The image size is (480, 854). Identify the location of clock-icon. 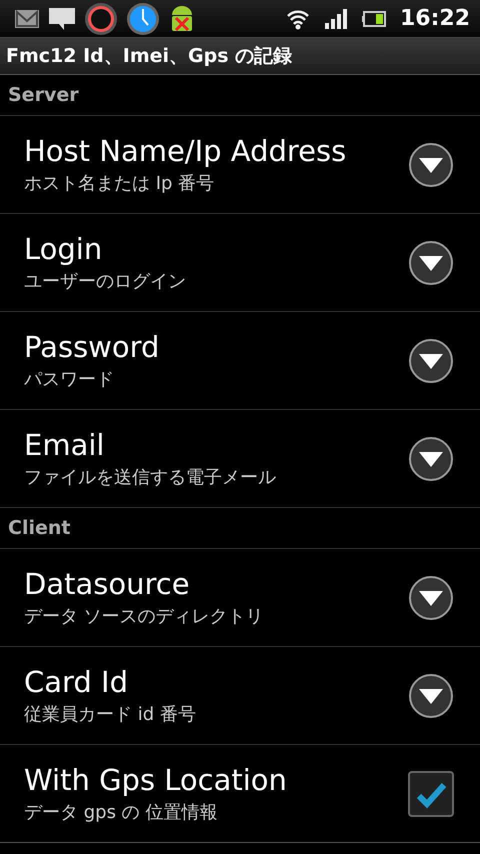
(143, 19).